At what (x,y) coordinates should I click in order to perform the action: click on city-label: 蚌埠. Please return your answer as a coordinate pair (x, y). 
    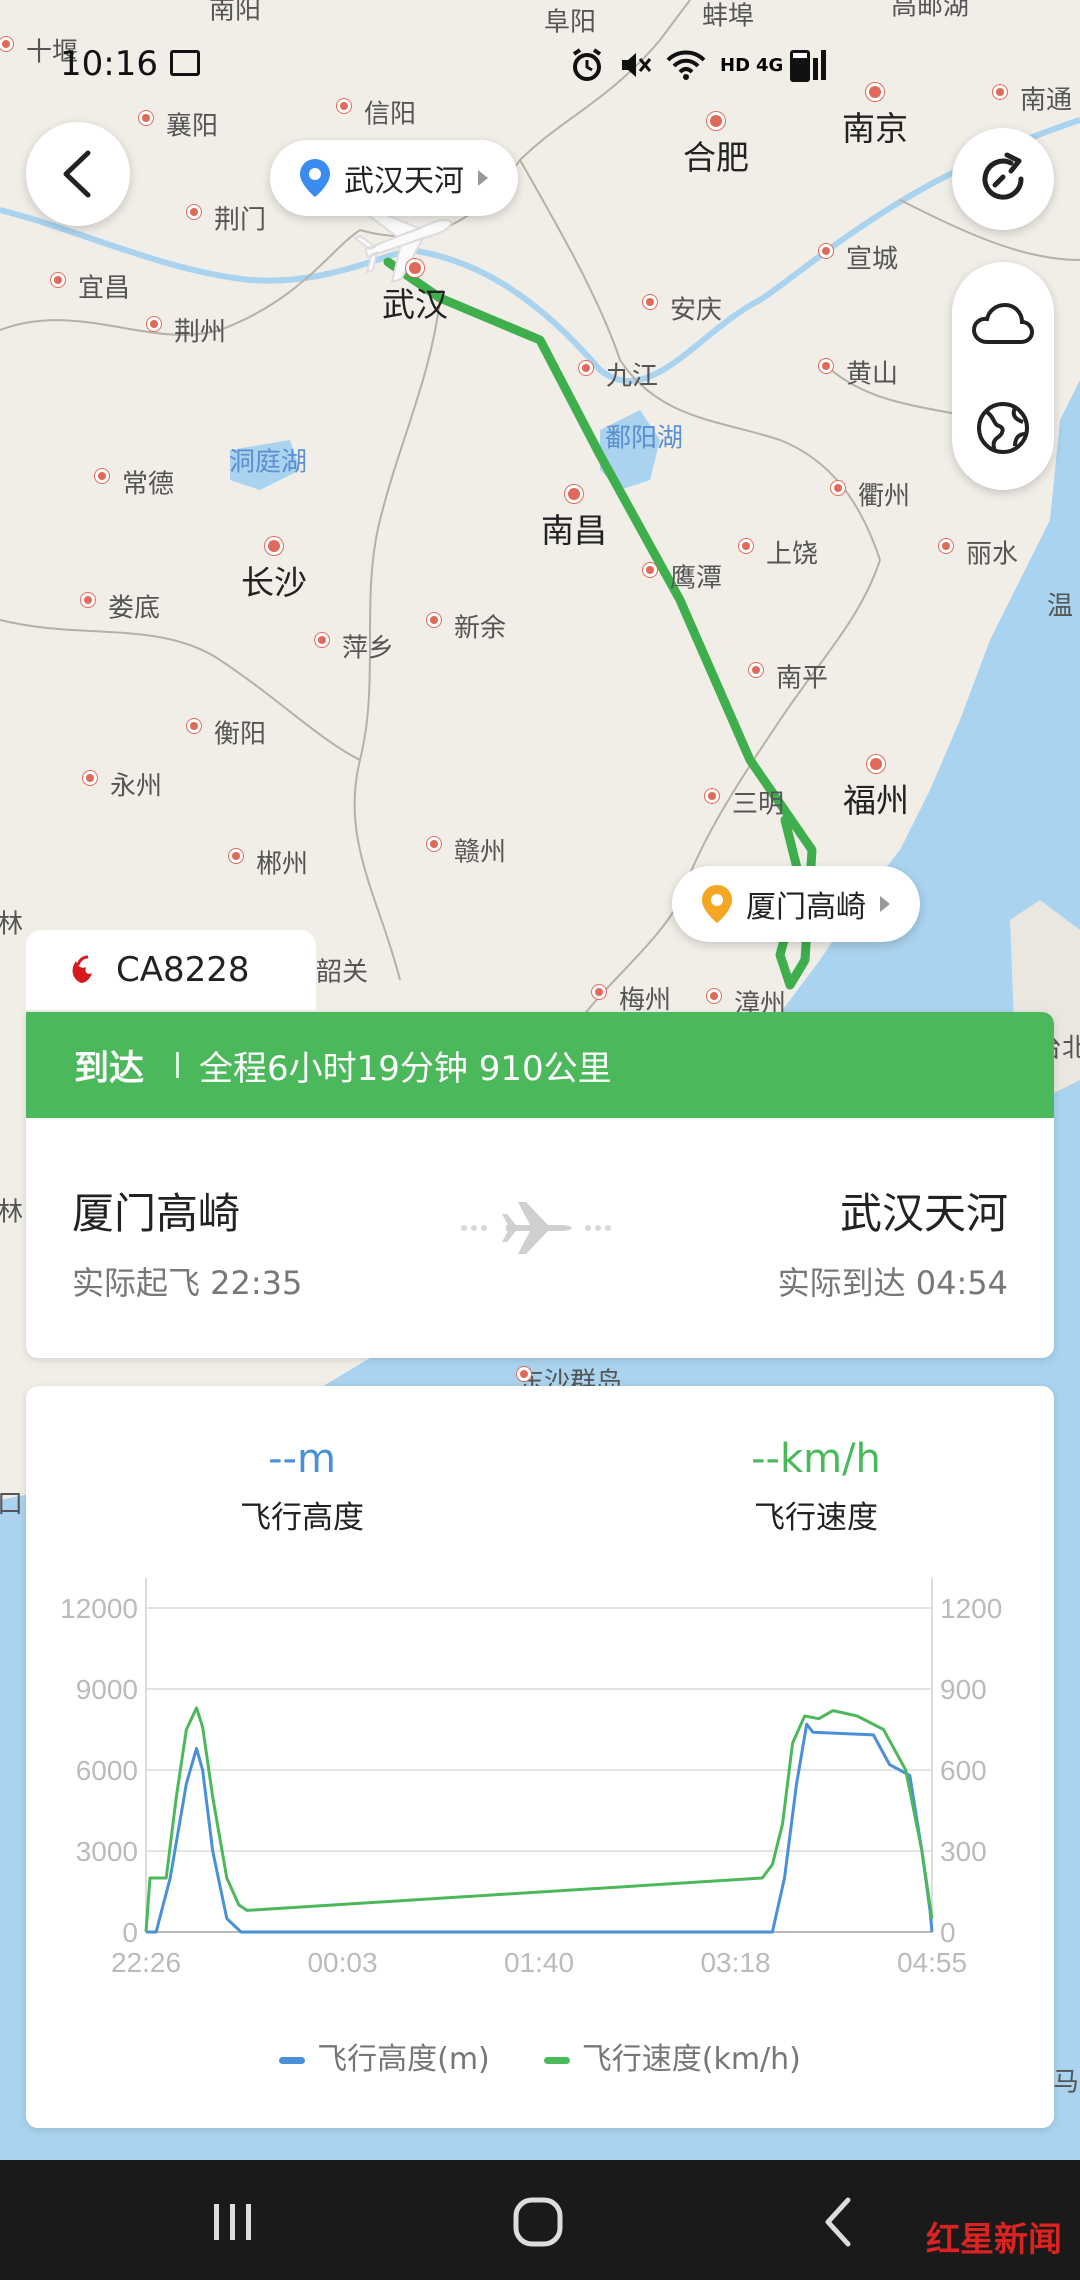
    Looking at the image, I should click on (728, 16).